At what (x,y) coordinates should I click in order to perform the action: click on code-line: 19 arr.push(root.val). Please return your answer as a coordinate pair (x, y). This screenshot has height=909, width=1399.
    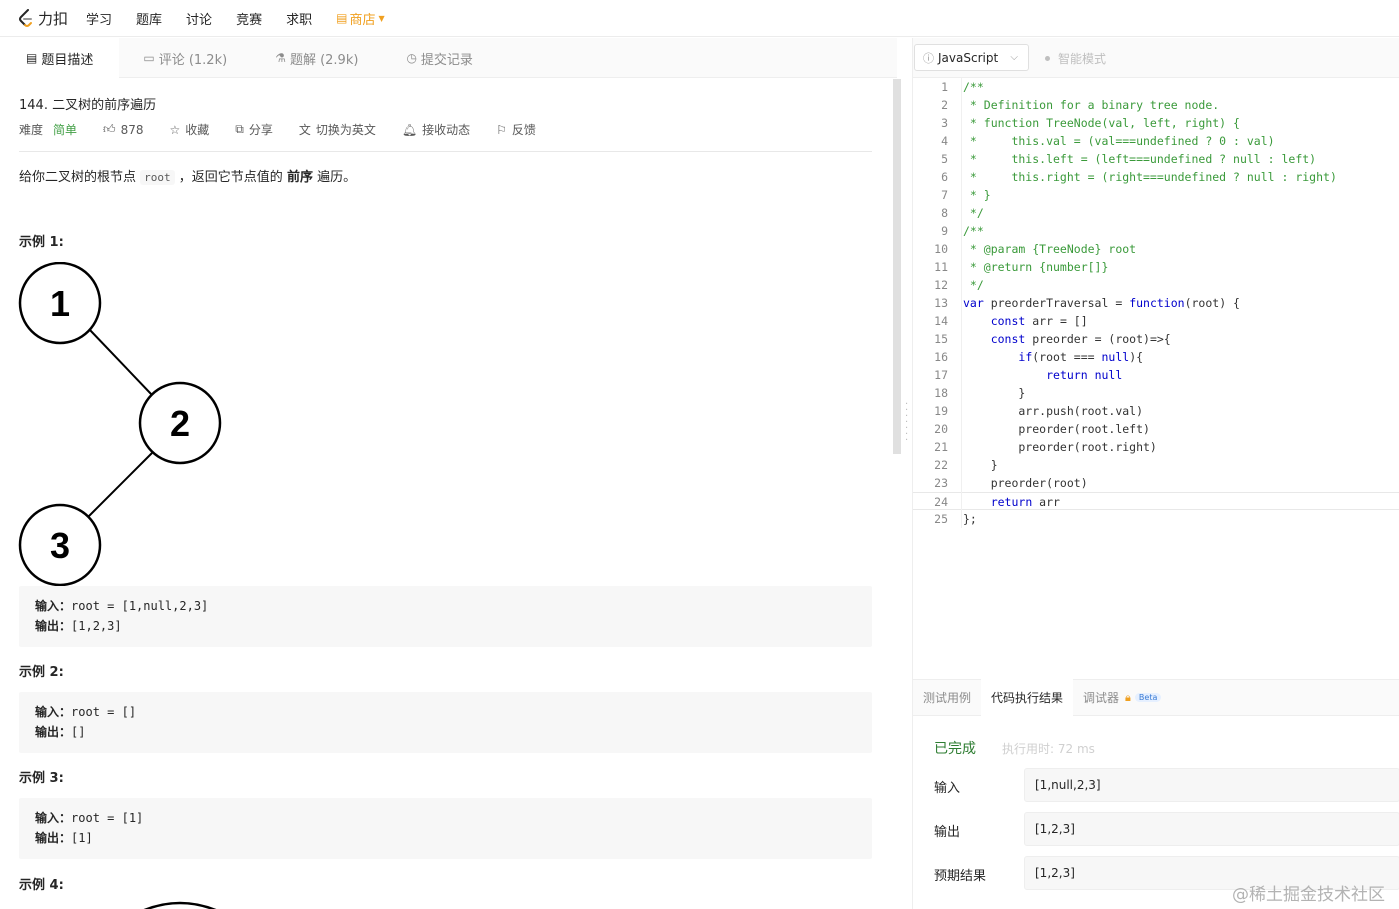
    Looking at the image, I should click on (1156, 411).